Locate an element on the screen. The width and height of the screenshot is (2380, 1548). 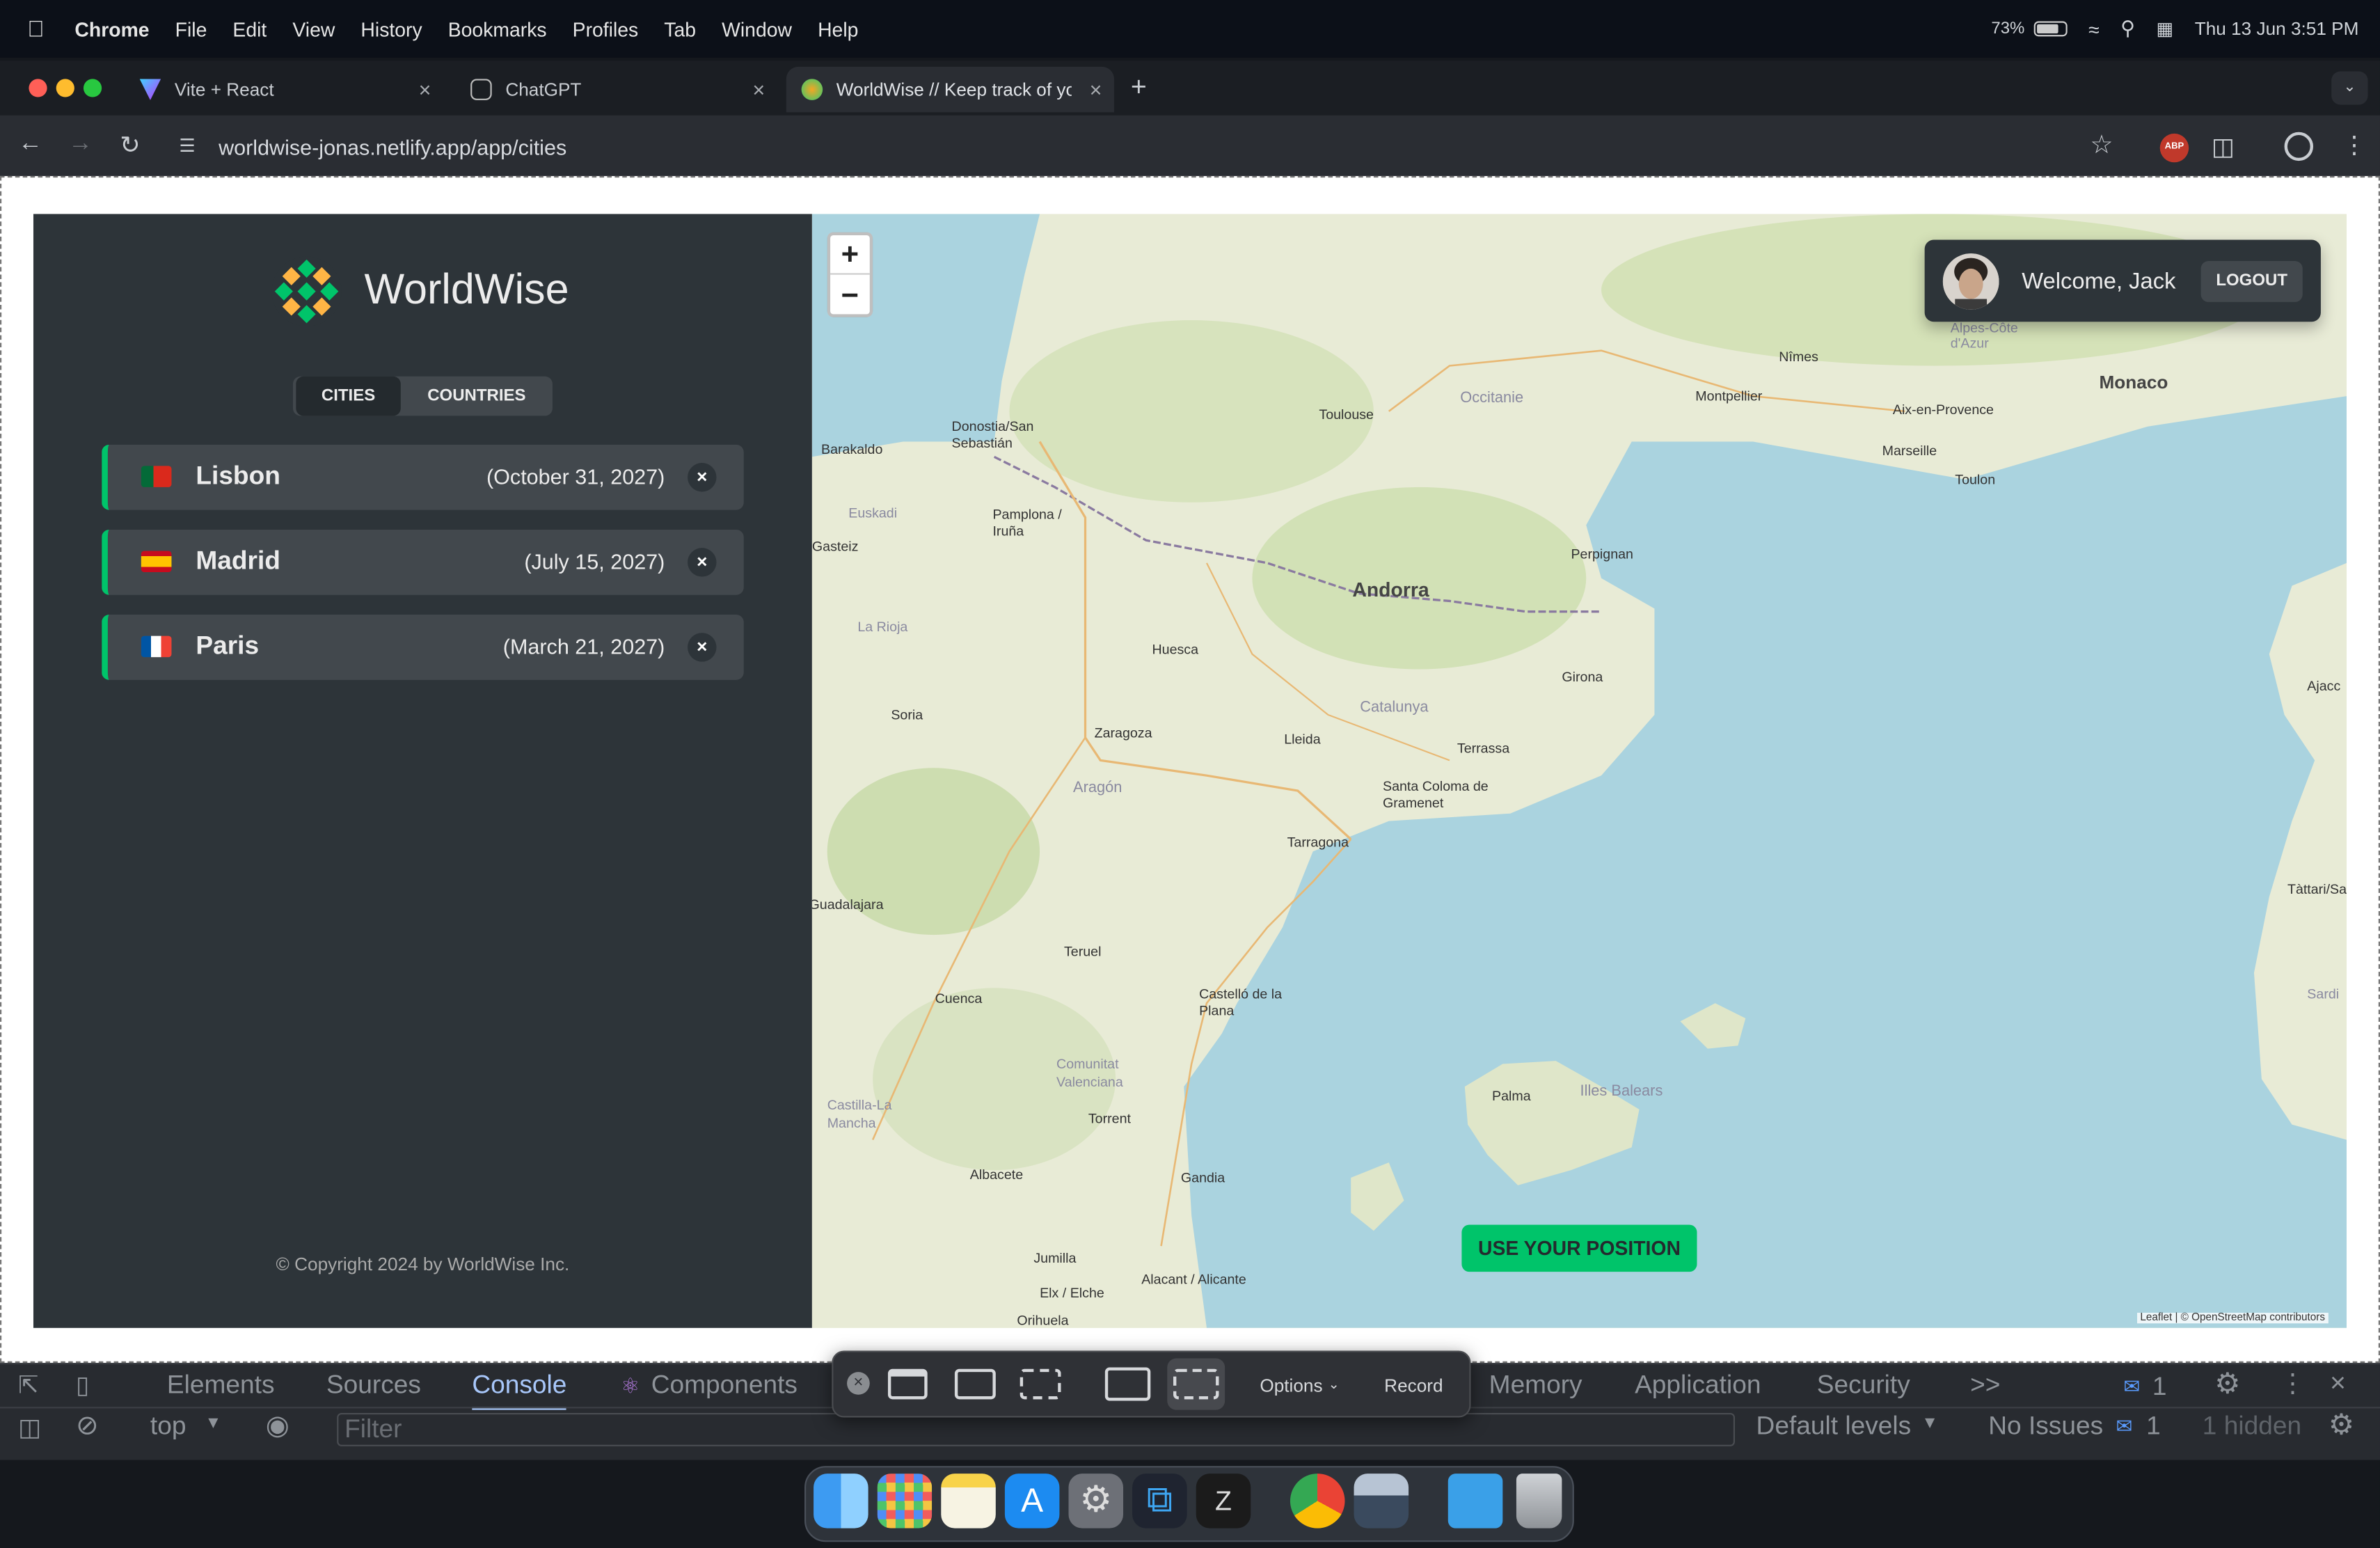
battery-icon is located at coordinates (2050, 29).